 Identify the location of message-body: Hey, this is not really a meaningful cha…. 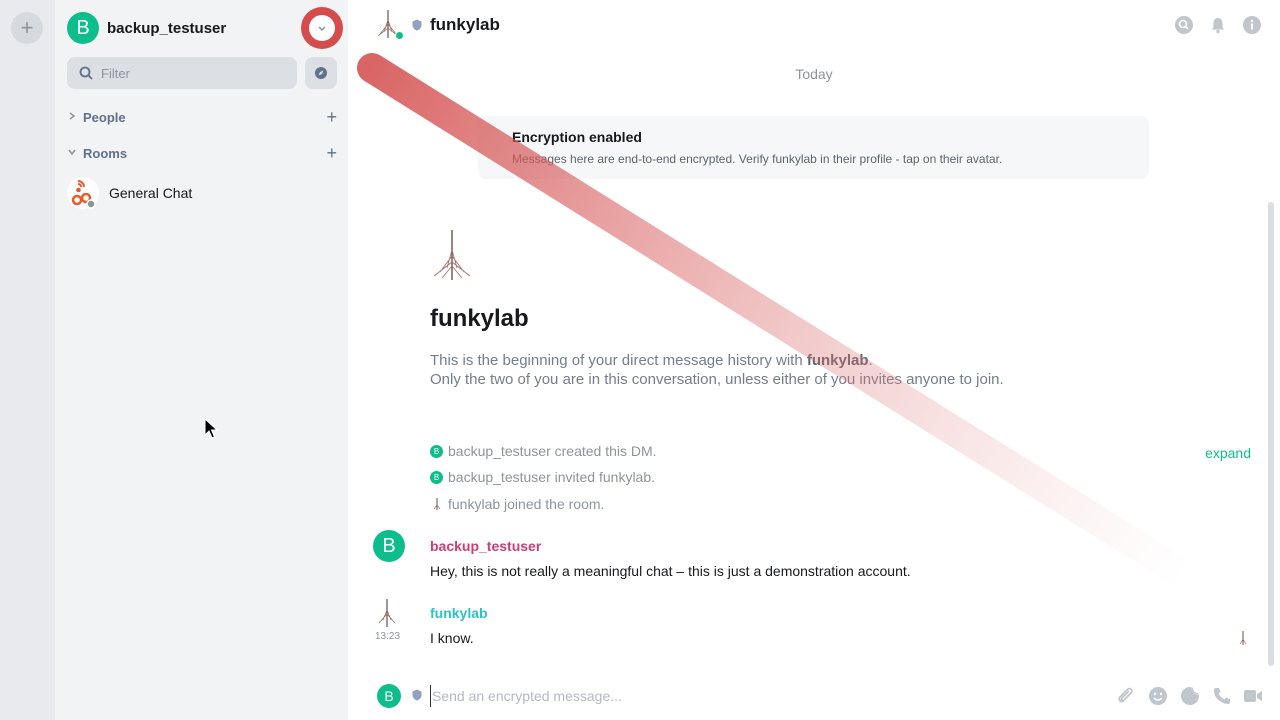
(670, 571).